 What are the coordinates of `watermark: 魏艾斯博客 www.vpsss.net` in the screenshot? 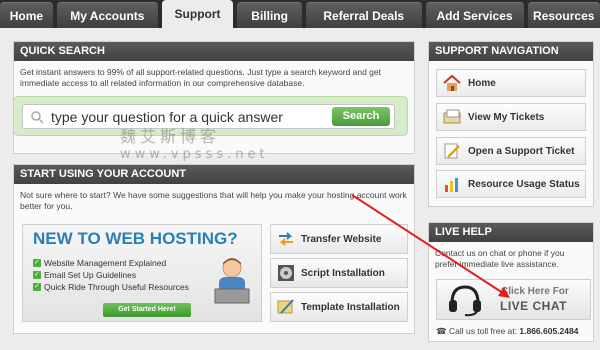 It's located at (194, 145).